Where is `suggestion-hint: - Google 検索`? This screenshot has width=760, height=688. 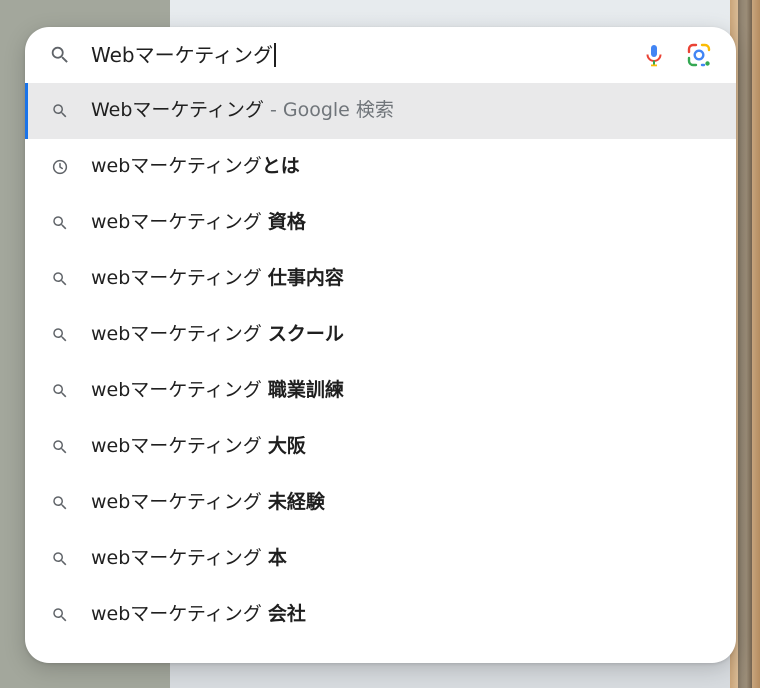
suggestion-hint: - Google 検索 is located at coordinates (328, 110).